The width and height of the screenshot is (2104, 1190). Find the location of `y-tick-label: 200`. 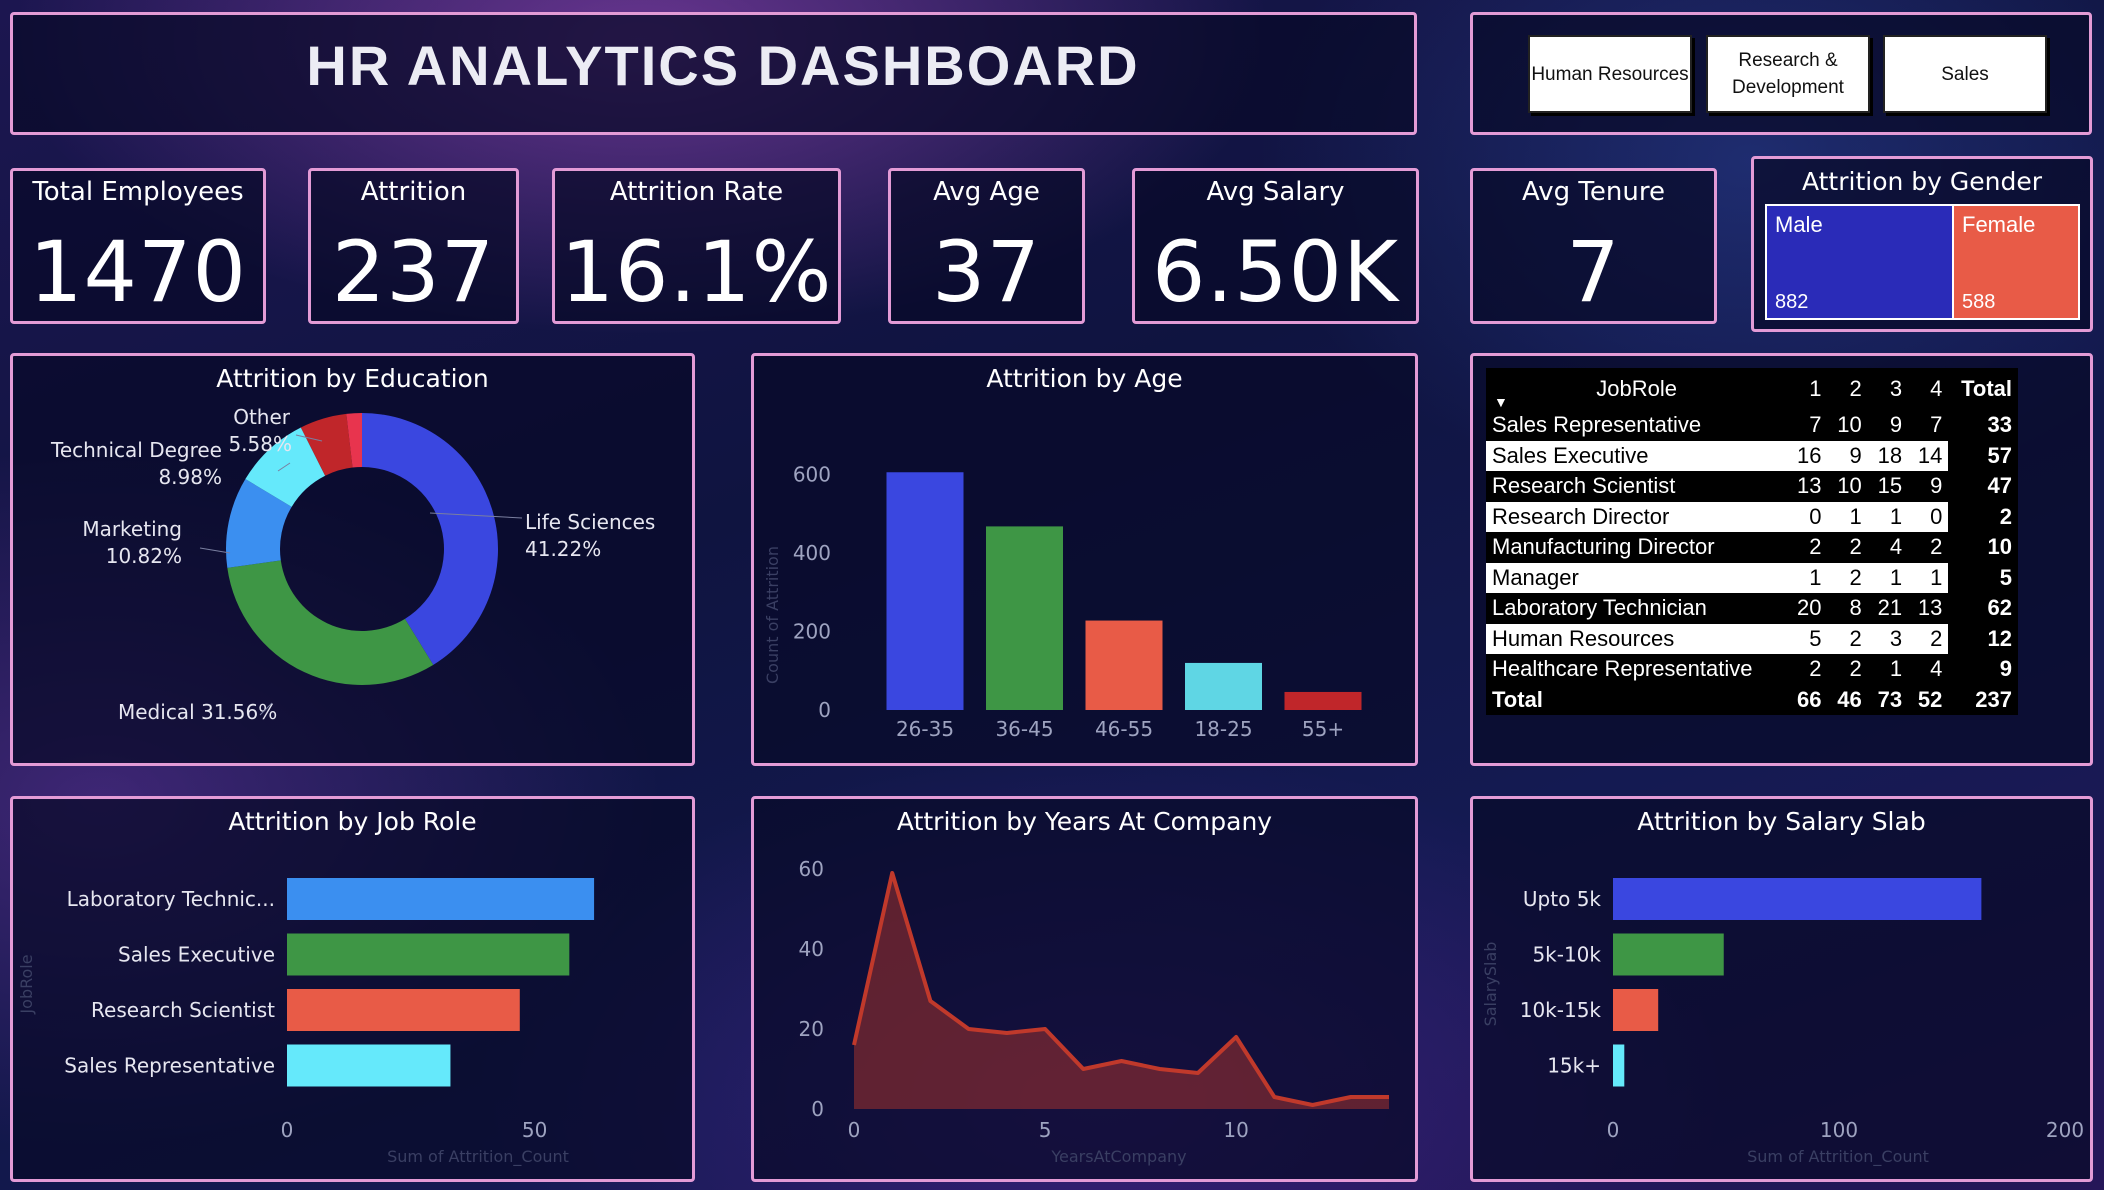

y-tick-label: 200 is located at coordinates (812, 632).